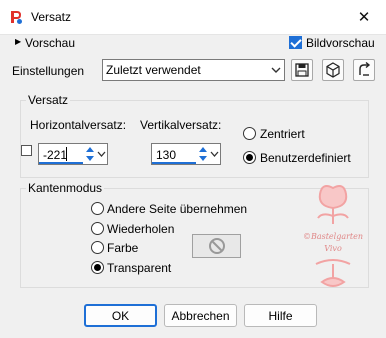 The image size is (386, 338). Describe the element at coordinates (120, 315) in the screenshot. I see `ok-button: OK` at that location.